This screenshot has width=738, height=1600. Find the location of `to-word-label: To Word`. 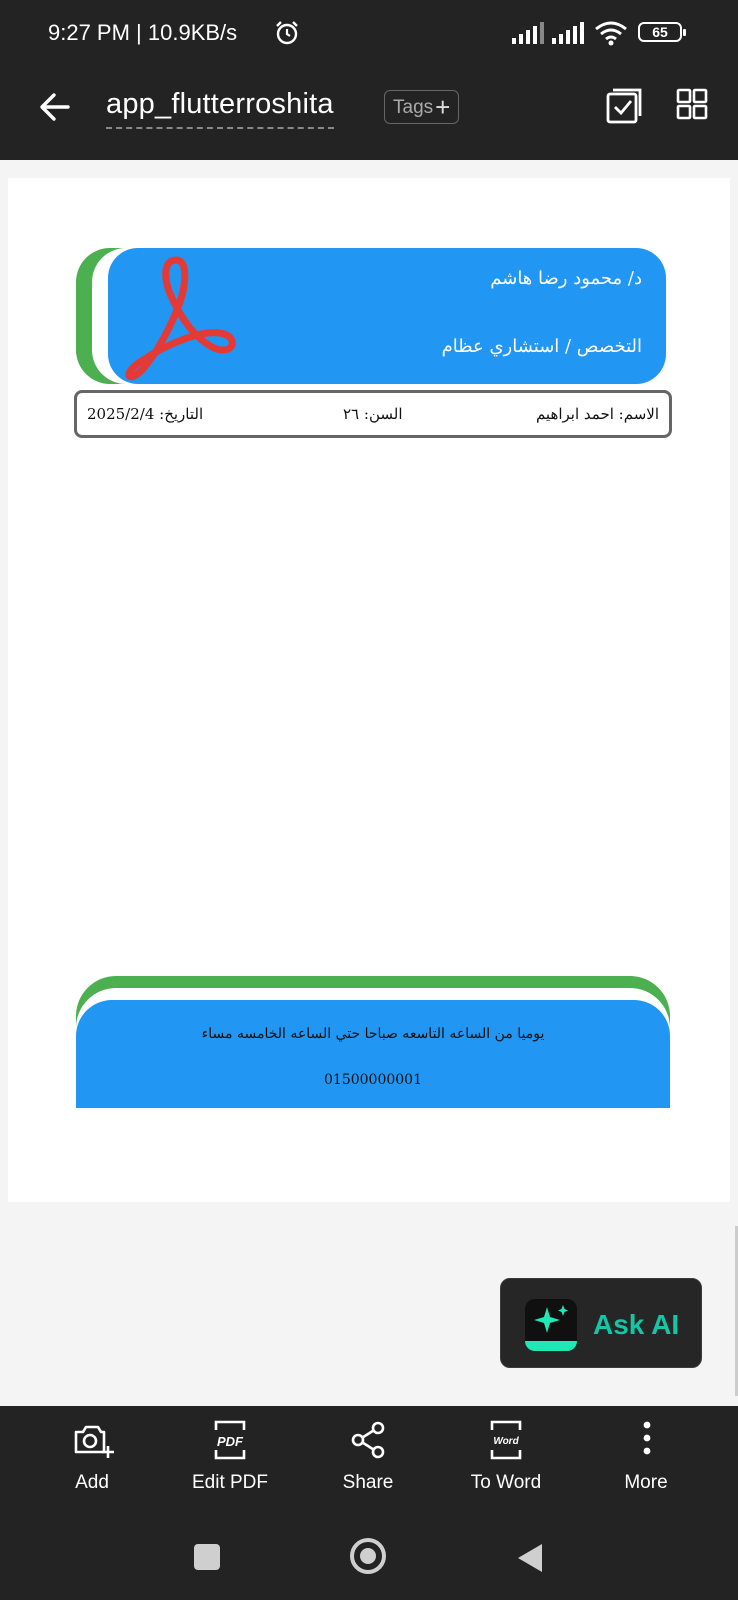

to-word-label: To Word is located at coordinates (506, 1482).